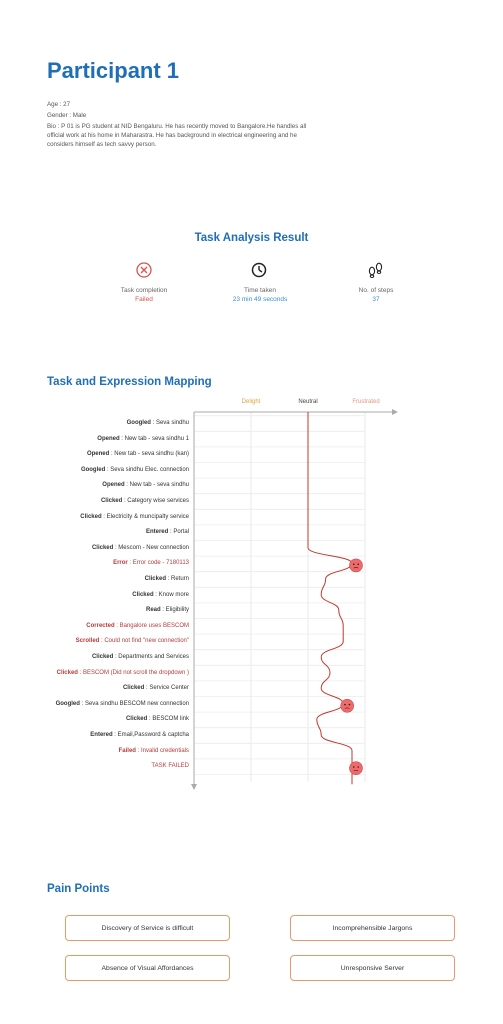  What do you see at coordinates (174, 610) in the screenshot?
I see `step-detail: : Eligibility` at bounding box center [174, 610].